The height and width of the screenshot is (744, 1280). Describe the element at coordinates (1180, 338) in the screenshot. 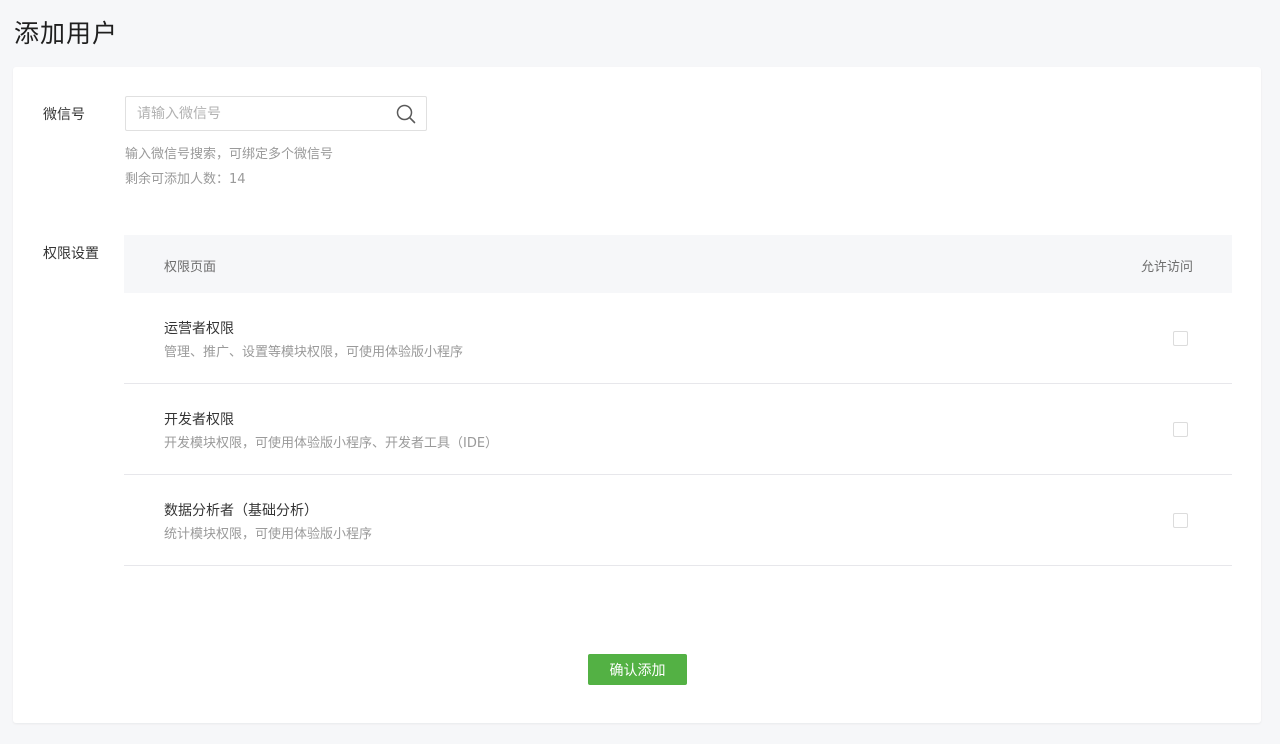

I see `permission-checkbox-operator` at that location.